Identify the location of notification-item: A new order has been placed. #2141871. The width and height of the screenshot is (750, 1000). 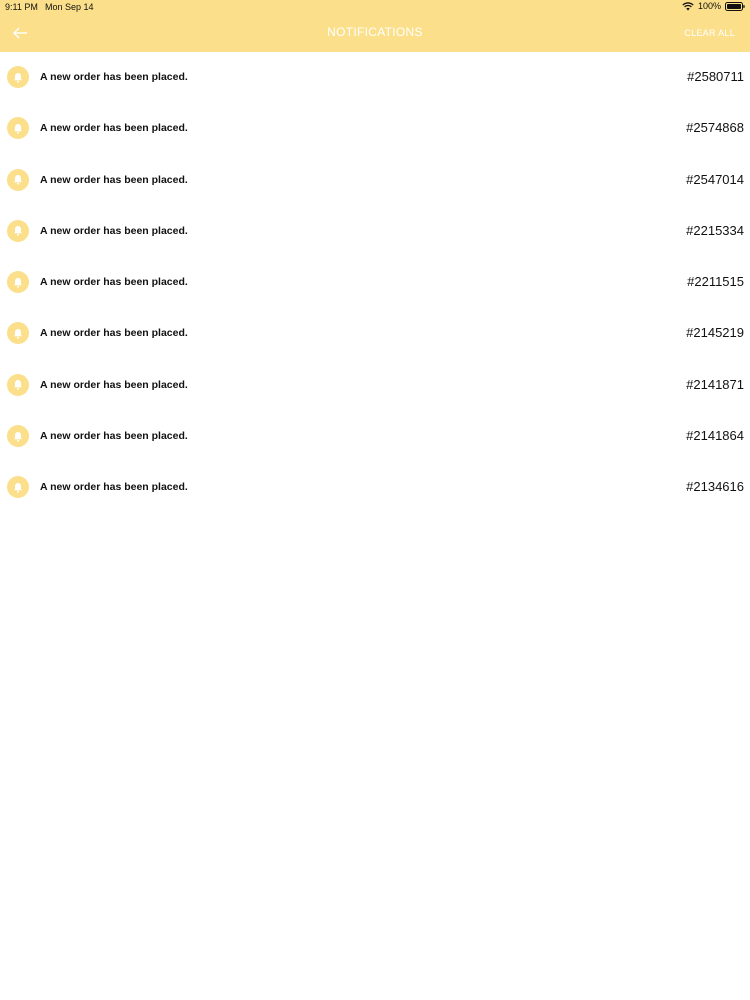
(375, 385).